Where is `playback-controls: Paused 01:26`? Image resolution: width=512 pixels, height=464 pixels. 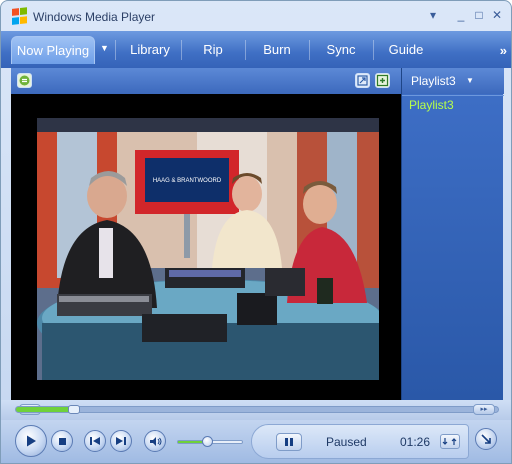
playback-controls: Paused 01:26 is located at coordinates (256, 441).